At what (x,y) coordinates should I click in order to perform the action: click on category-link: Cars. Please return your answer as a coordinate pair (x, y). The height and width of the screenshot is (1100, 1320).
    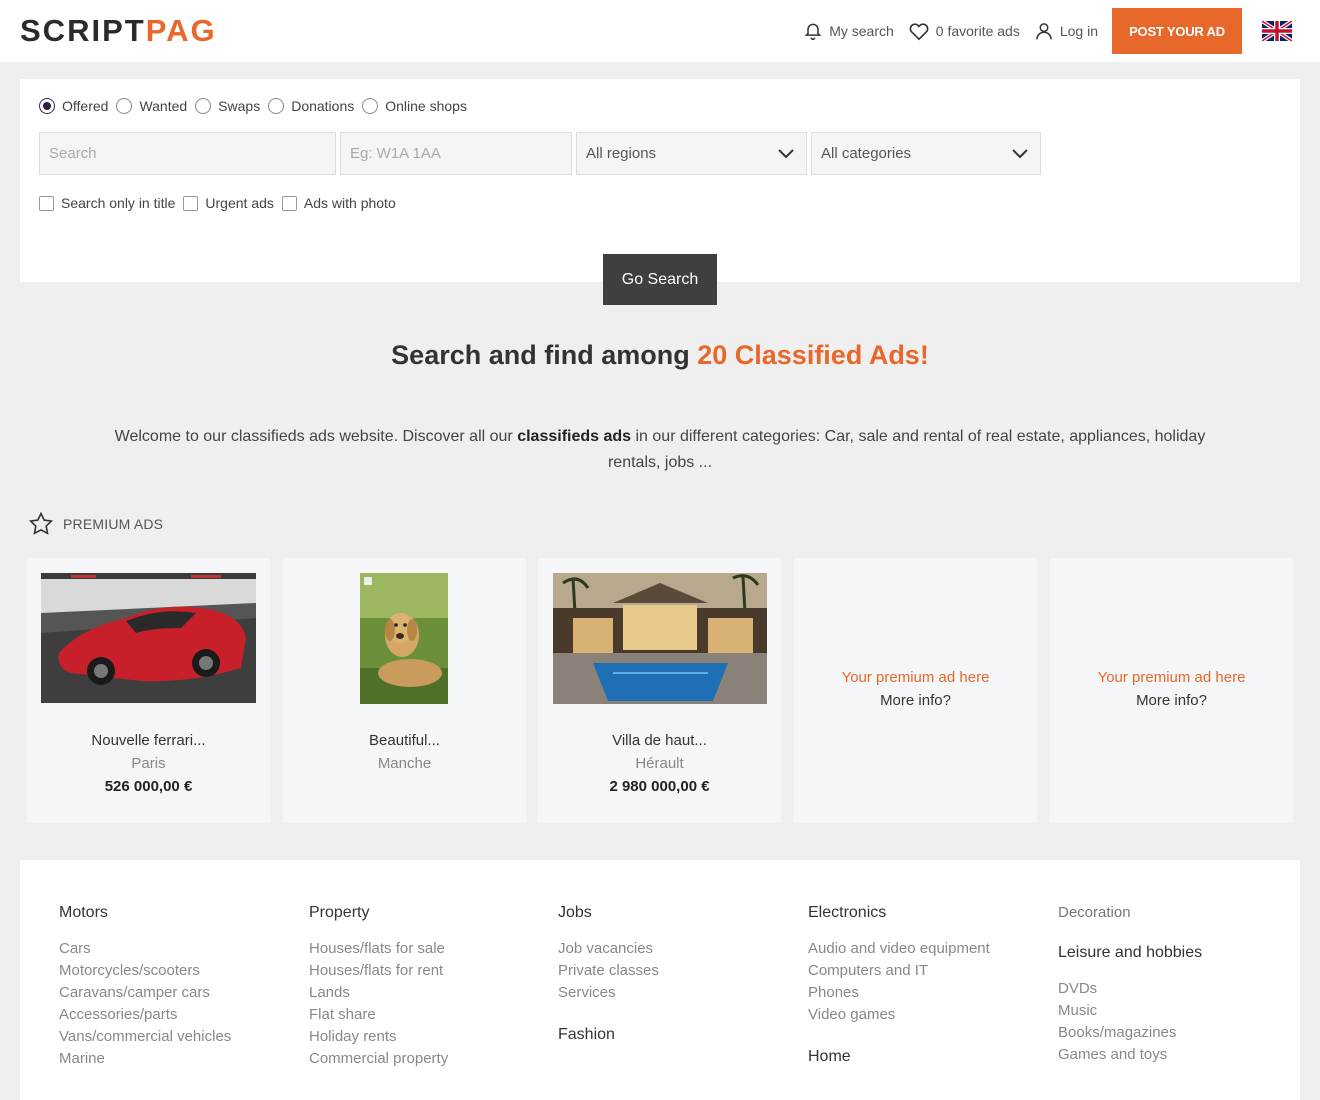
    Looking at the image, I should click on (145, 949).